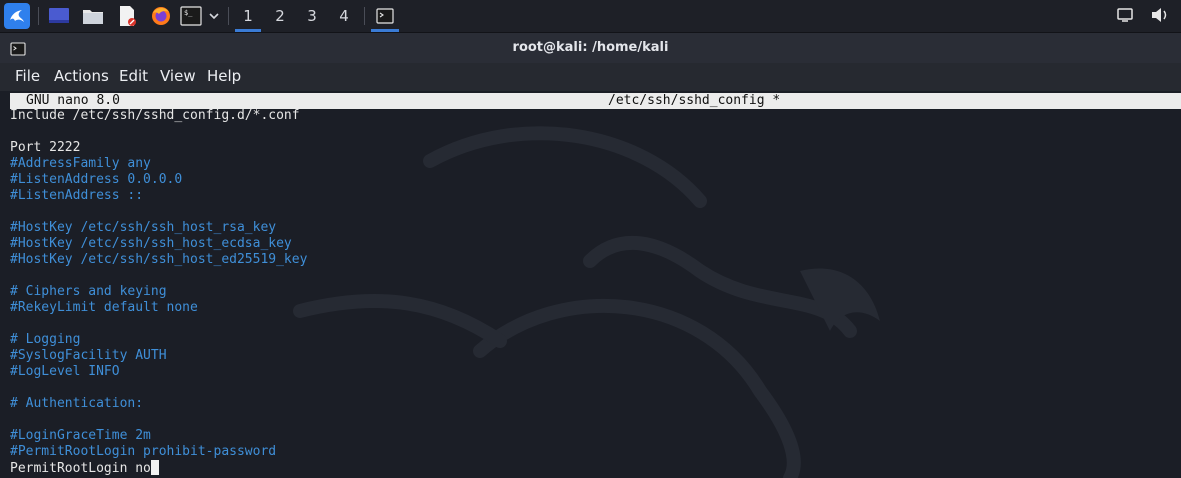 This screenshot has width=1181, height=478. What do you see at coordinates (45, 339) in the screenshot?
I see `editor-line: # Logging` at bounding box center [45, 339].